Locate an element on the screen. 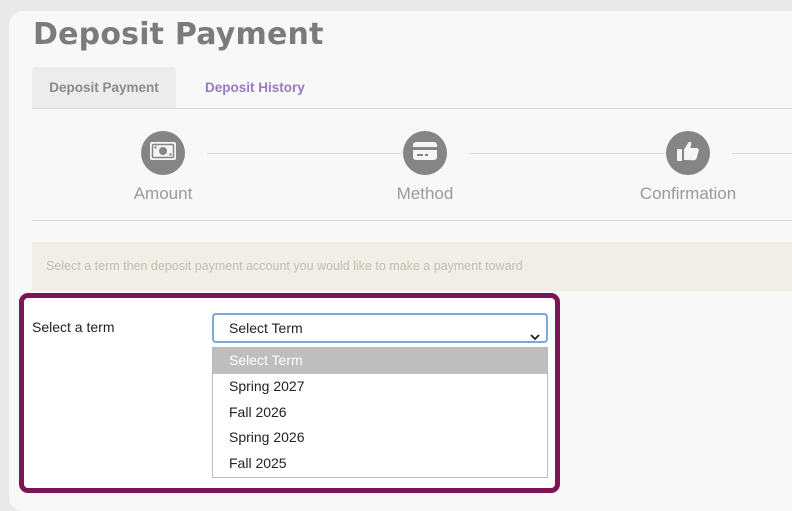  tab-deposit-payment: Deposit Payment is located at coordinates (104, 87).